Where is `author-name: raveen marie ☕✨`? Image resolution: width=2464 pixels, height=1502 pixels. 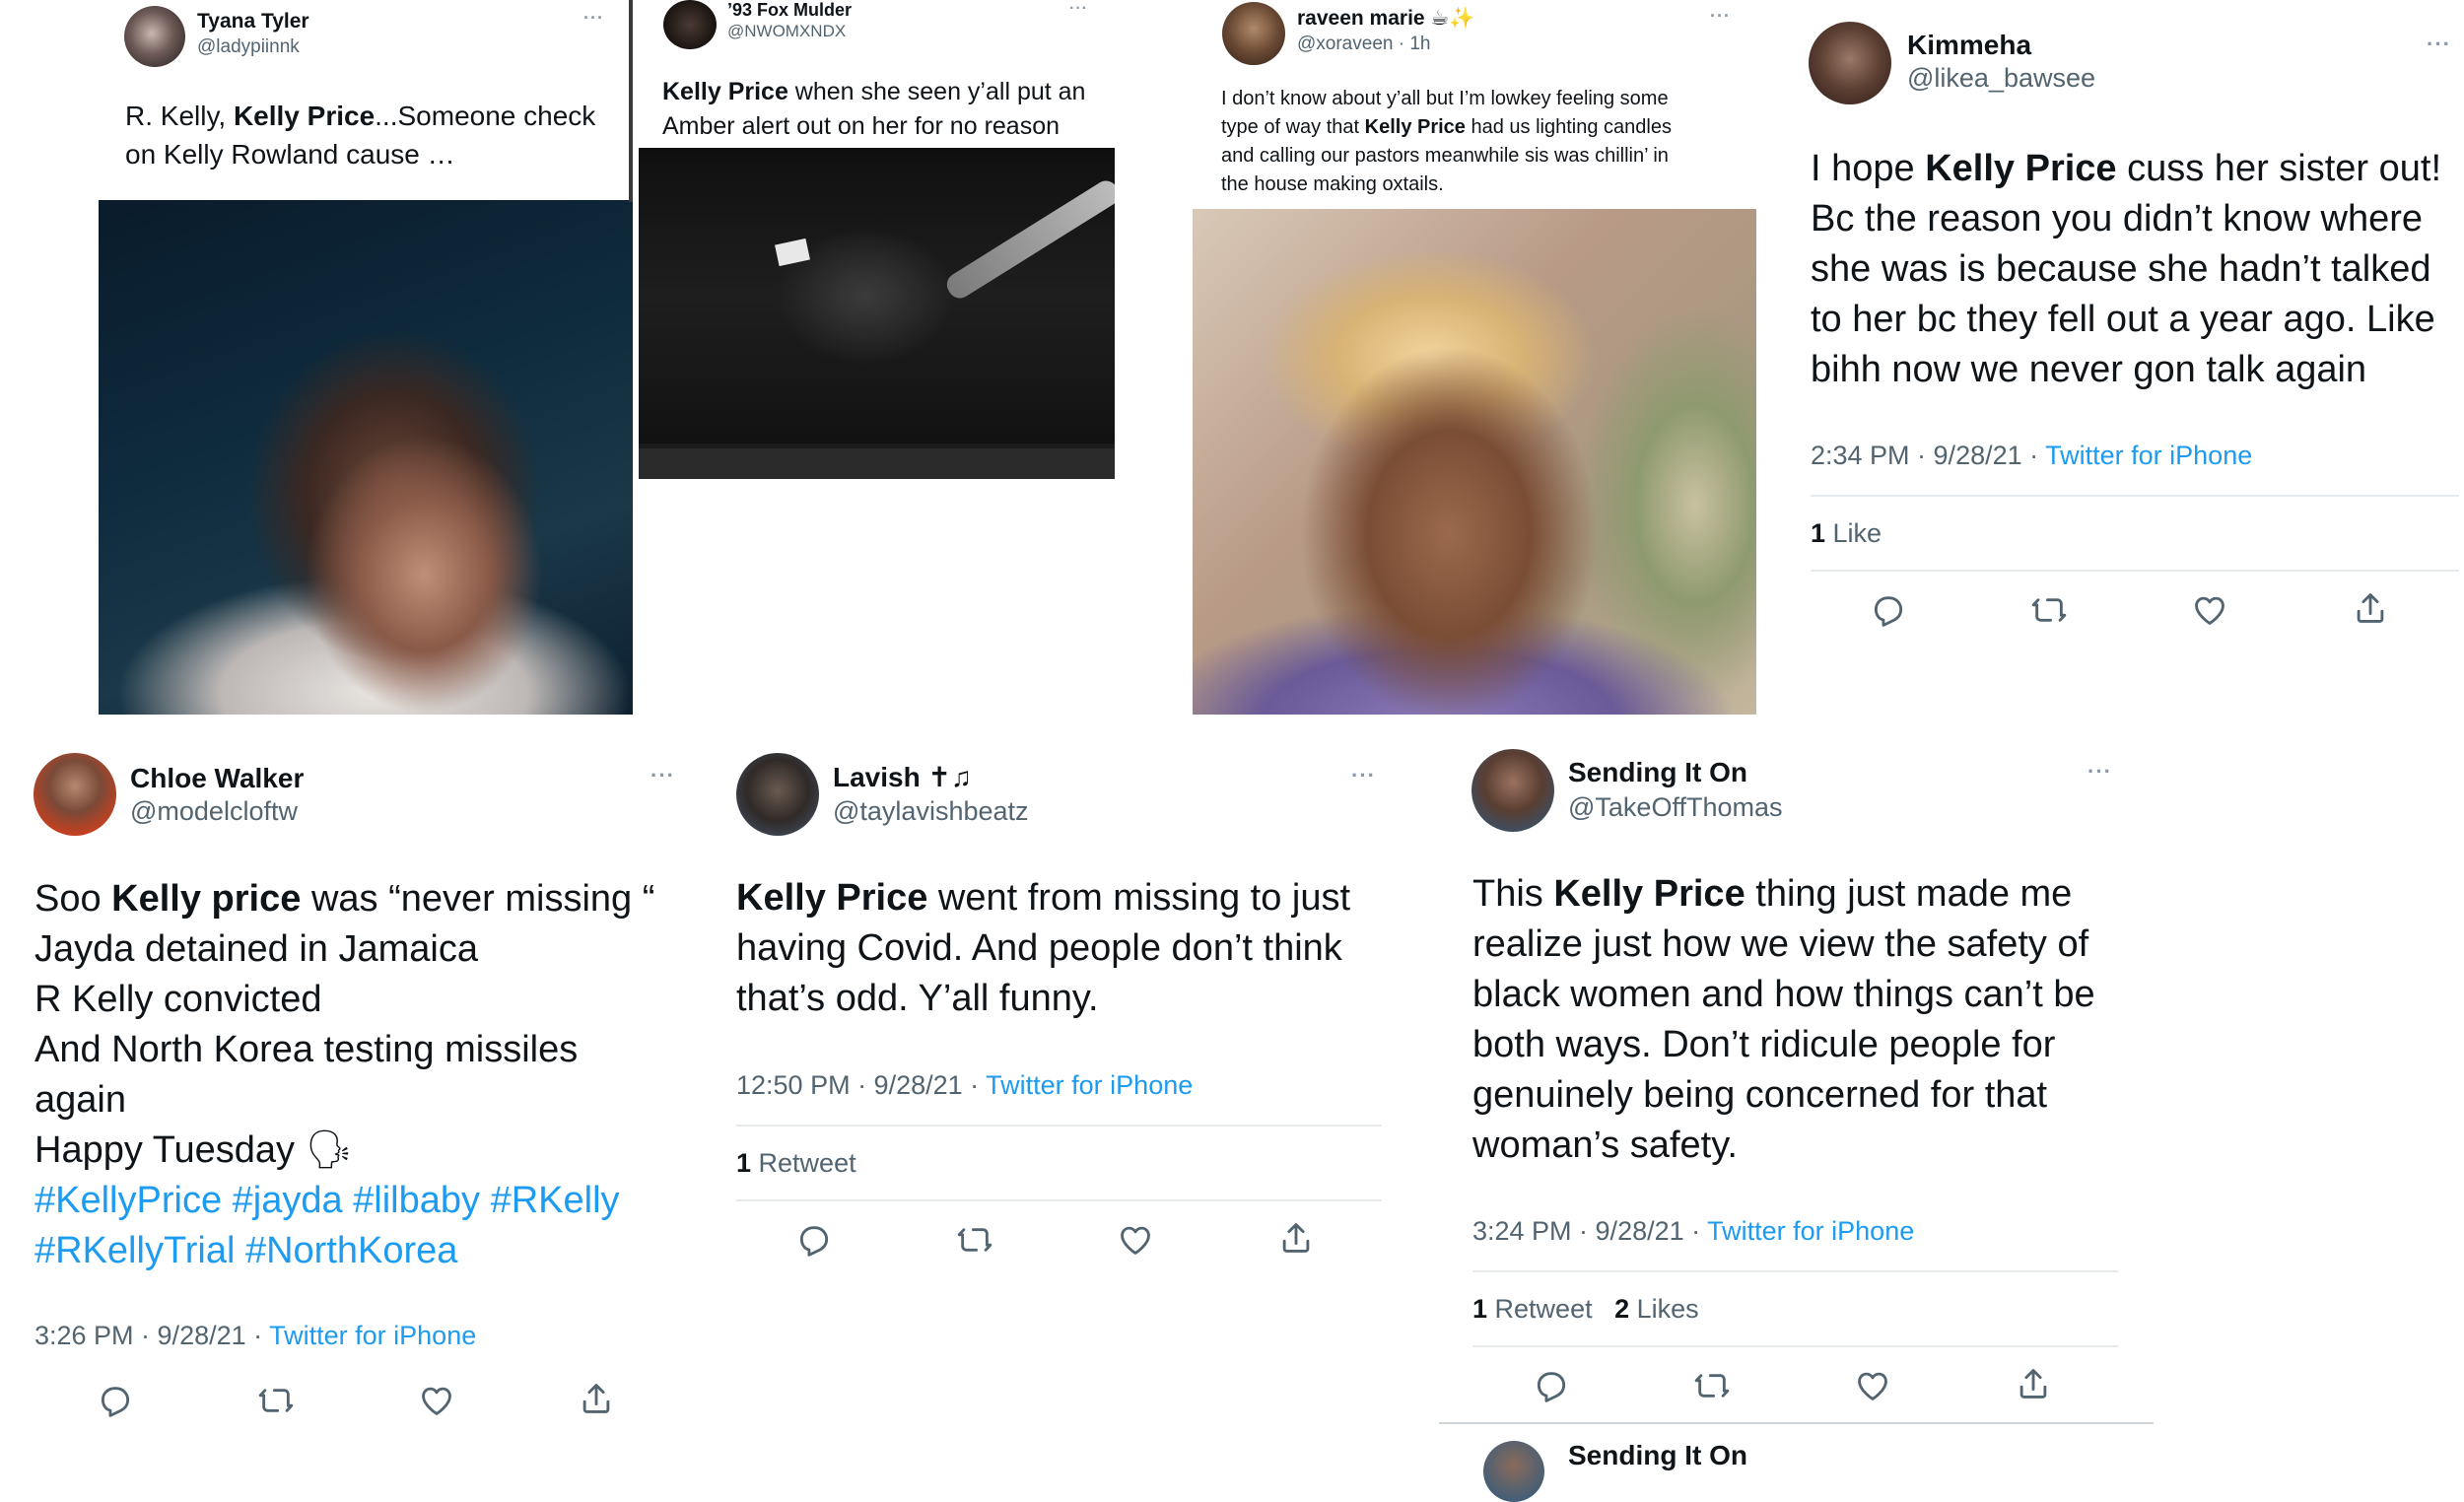
author-name: raveen marie ☕✨ is located at coordinates (1385, 18).